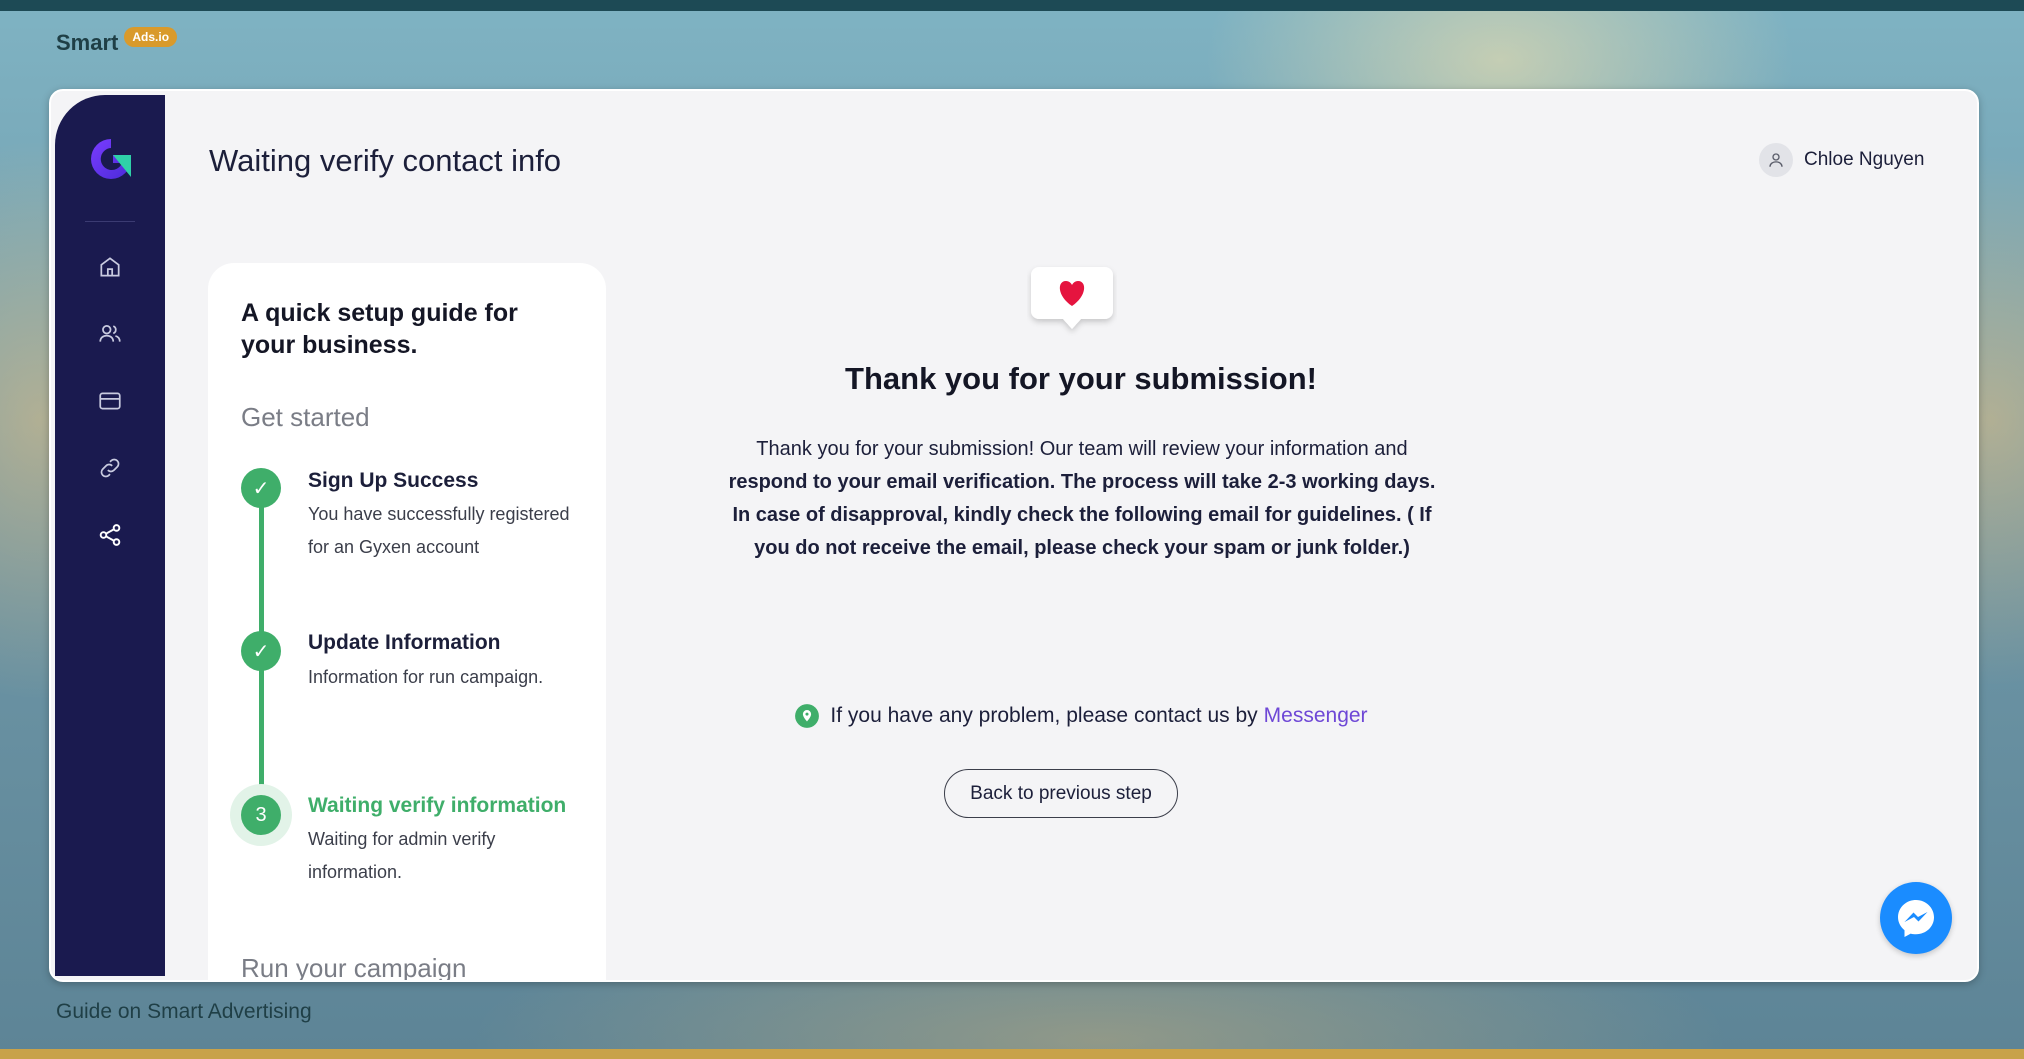 The image size is (2024, 1059). What do you see at coordinates (110, 468) in the screenshot?
I see `link-icon` at bounding box center [110, 468].